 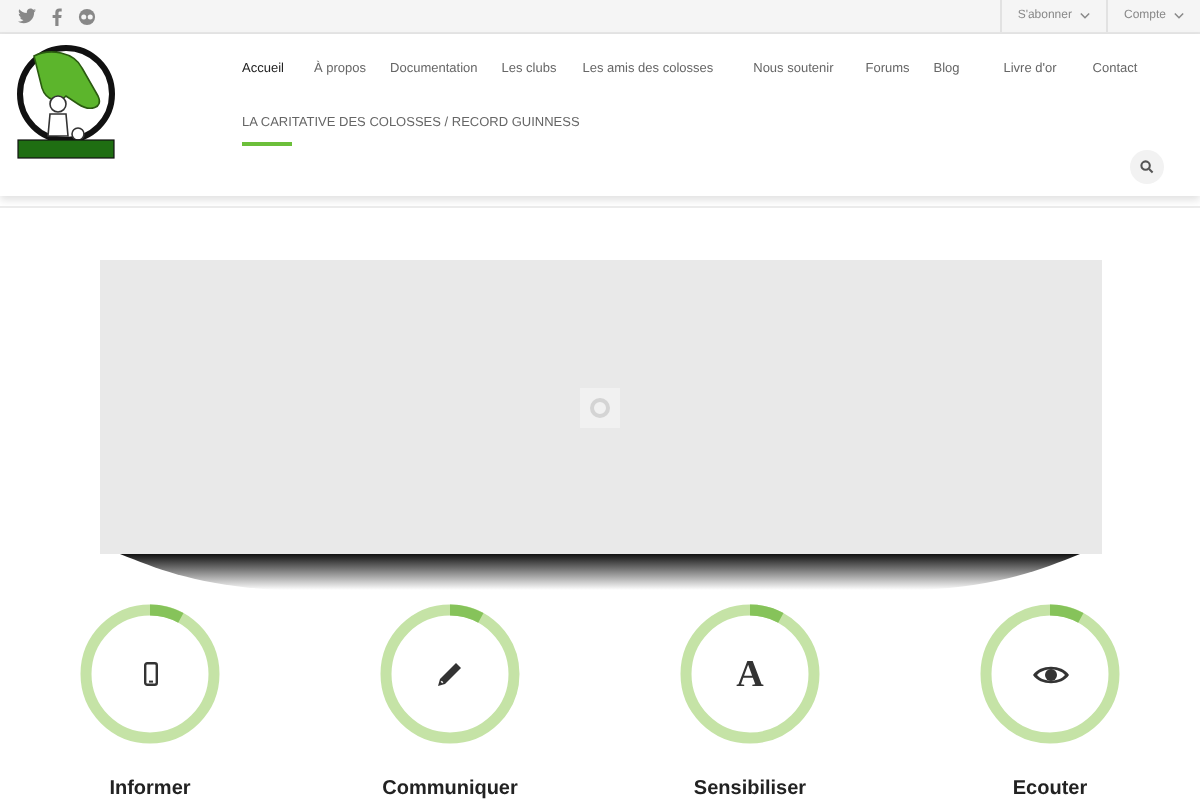 I want to click on eye-icon, so click(x=1050, y=674).